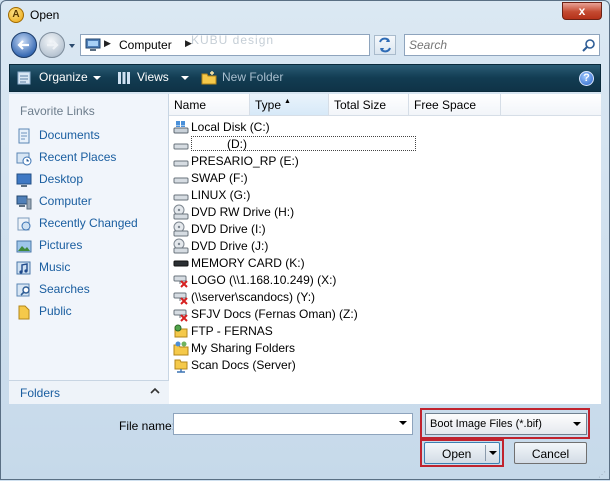 The width and height of the screenshot is (610, 481). Describe the element at coordinates (89, 290) in the screenshot. I see `sidebar-item-searches: Searches` at that location.